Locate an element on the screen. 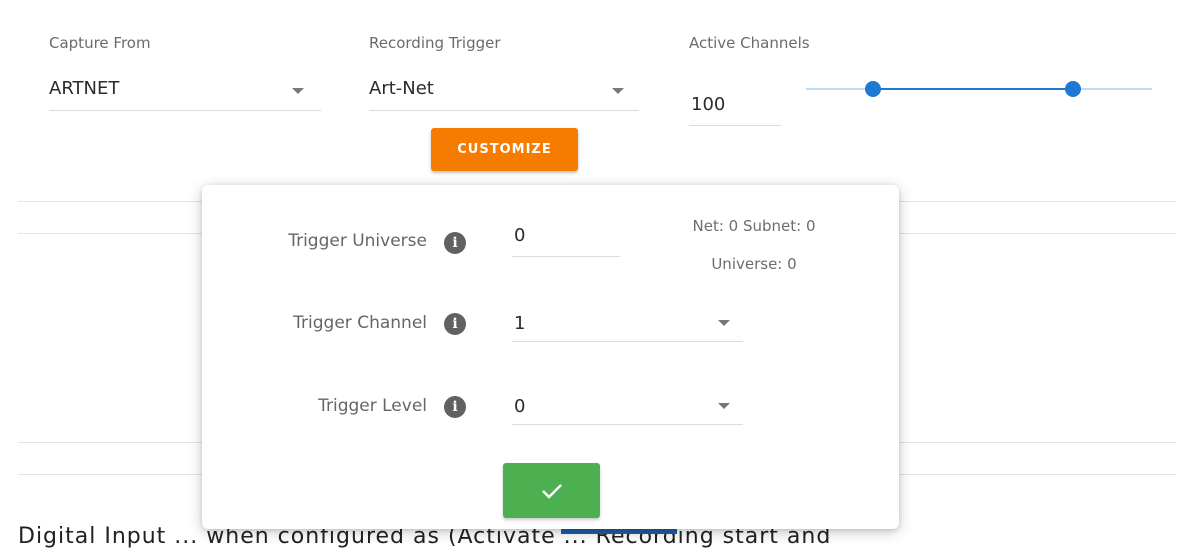  capture-from-value: ARTNET is located at coordinates (84, 88).